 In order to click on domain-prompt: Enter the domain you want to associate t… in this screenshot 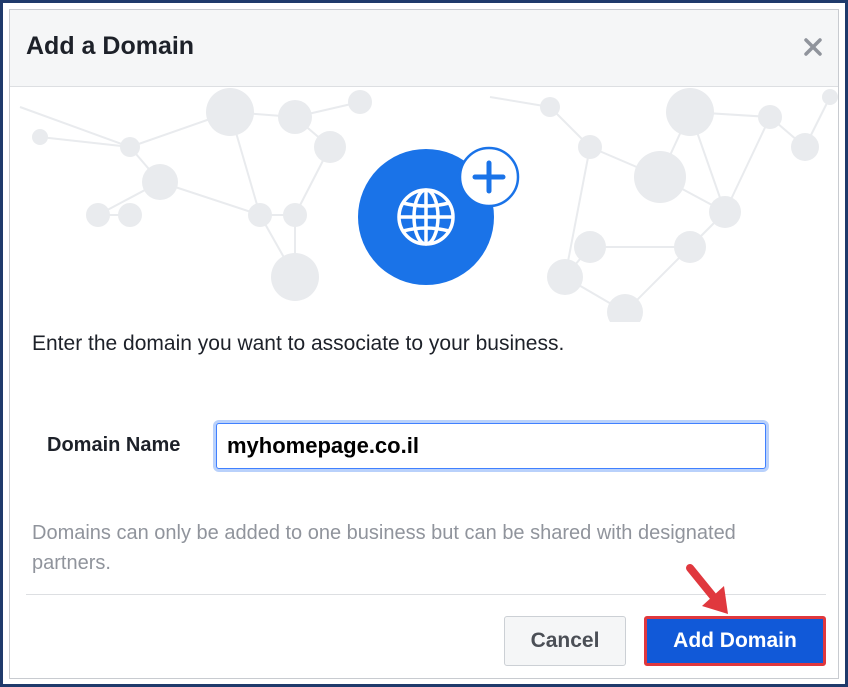, I will do `click(298, 343)`.